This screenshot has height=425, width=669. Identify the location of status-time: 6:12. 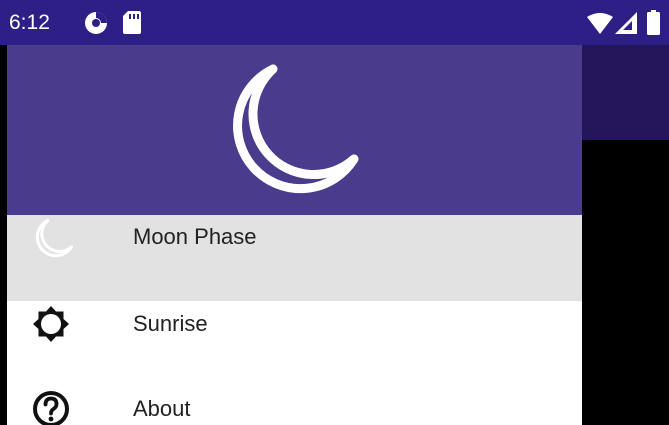
(29, 22).